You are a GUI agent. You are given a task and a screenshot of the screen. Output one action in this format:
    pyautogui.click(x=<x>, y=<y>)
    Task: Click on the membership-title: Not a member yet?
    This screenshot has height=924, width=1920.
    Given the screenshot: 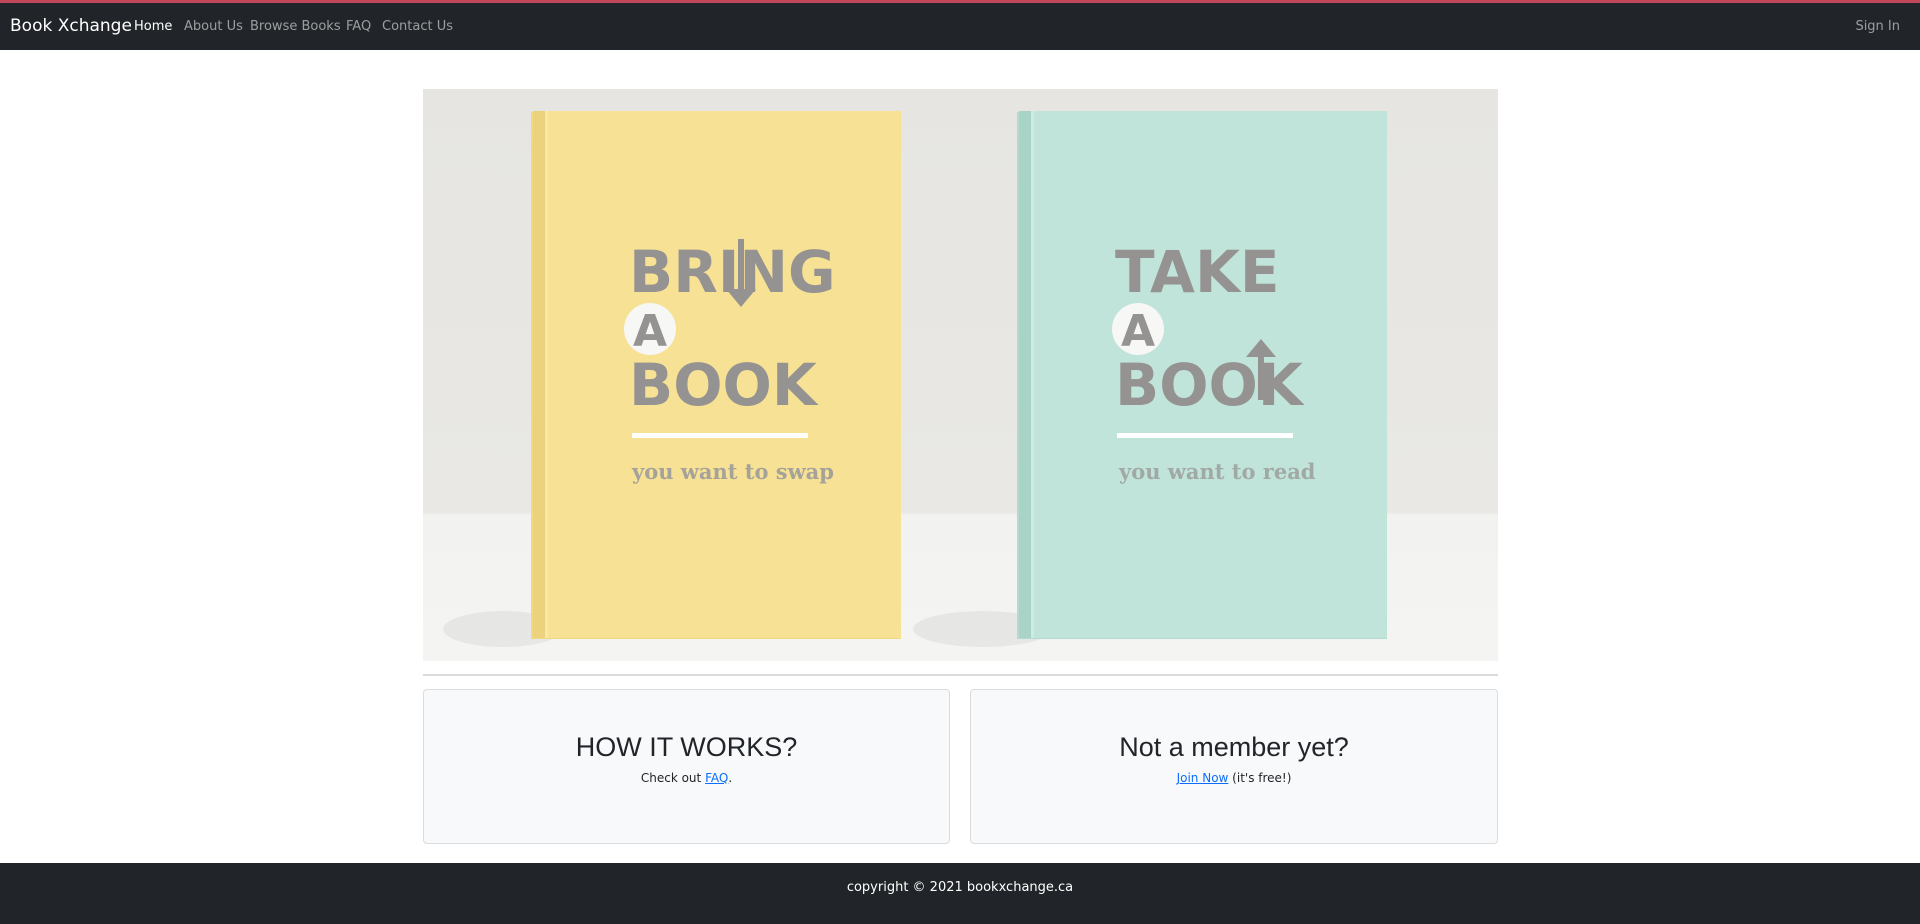 What is the action you would take?
    pyautogui.click(x=1234, y=747)
    